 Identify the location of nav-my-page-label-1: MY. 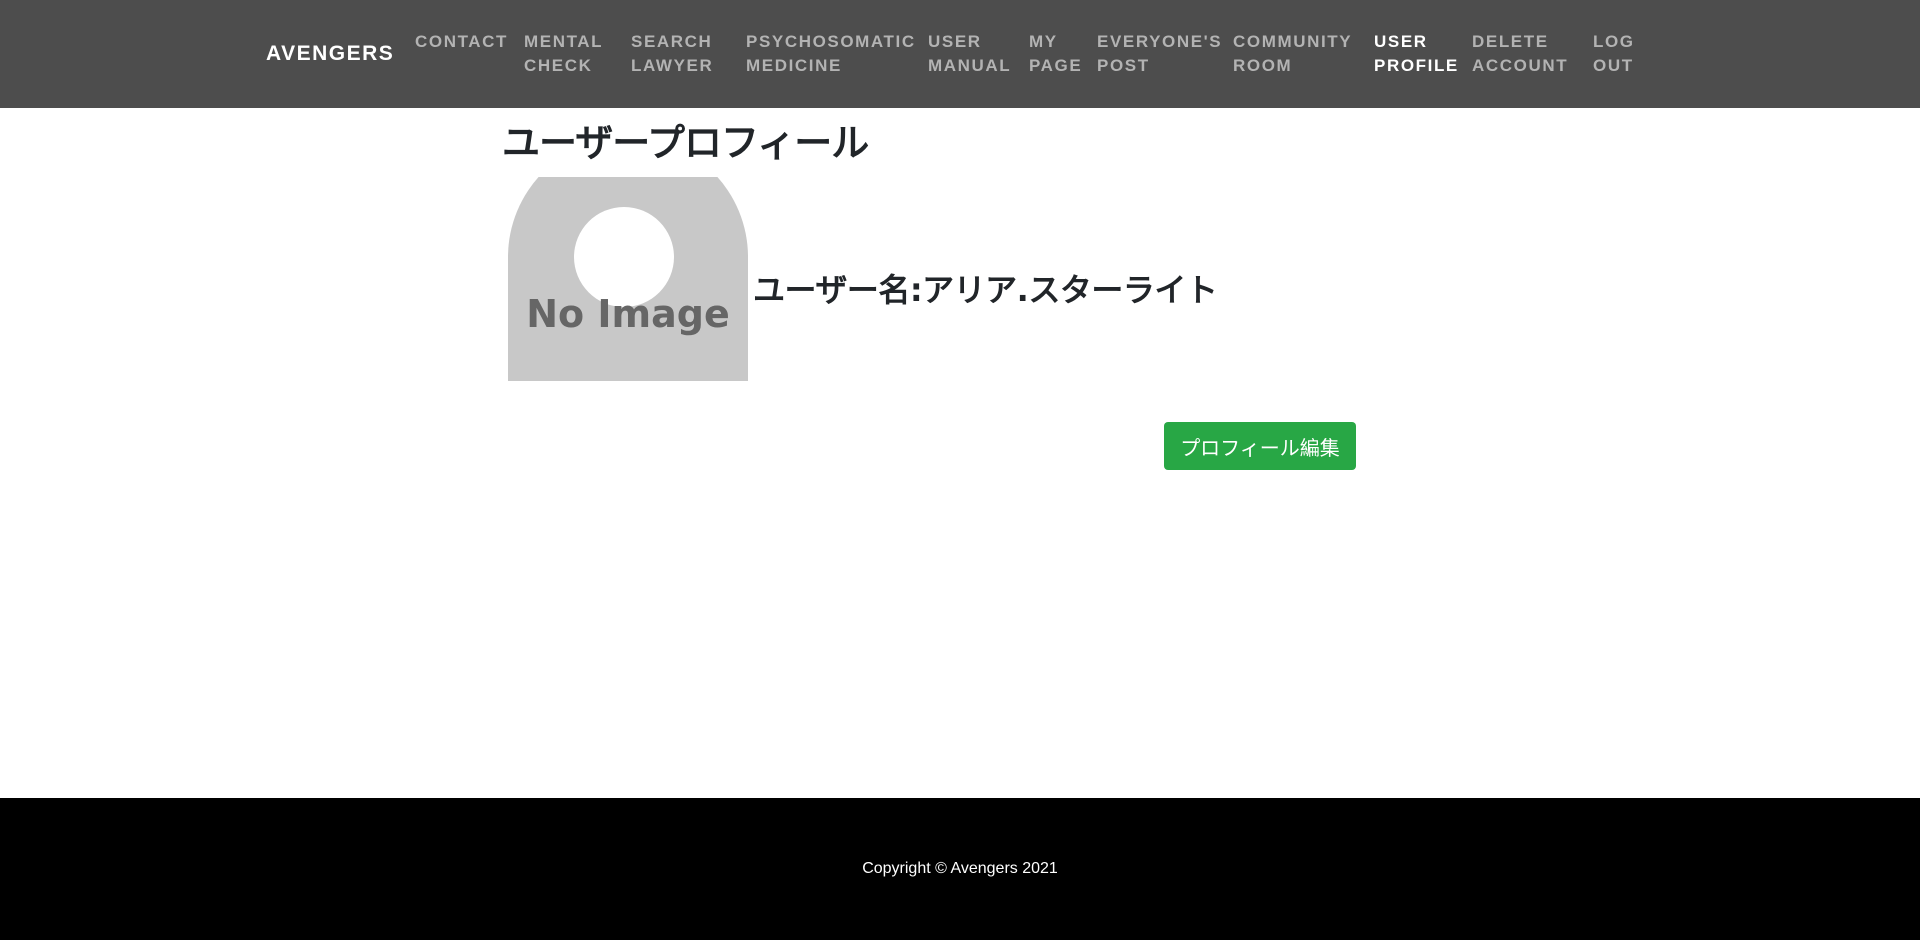
(1043, 41).